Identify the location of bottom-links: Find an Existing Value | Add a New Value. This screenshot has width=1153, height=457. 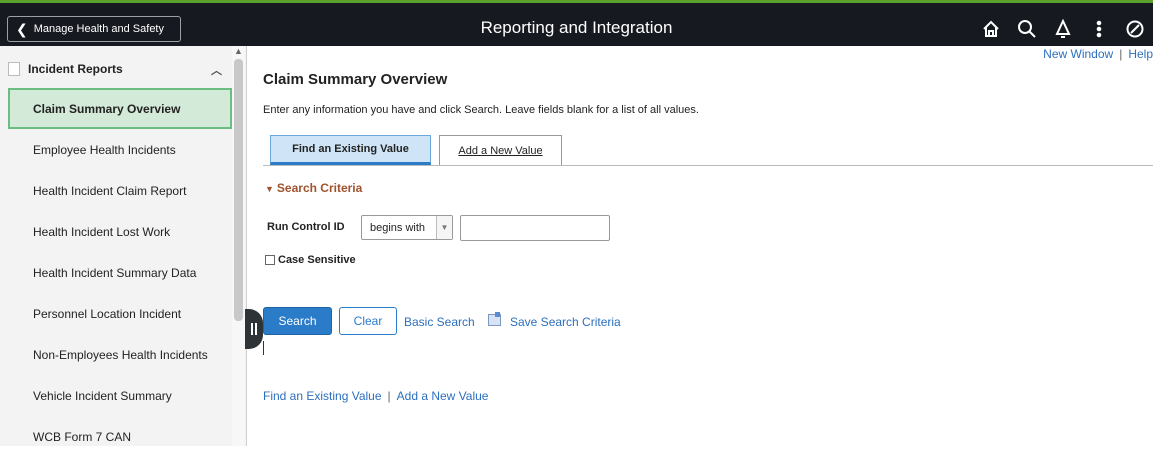
(375, 396).